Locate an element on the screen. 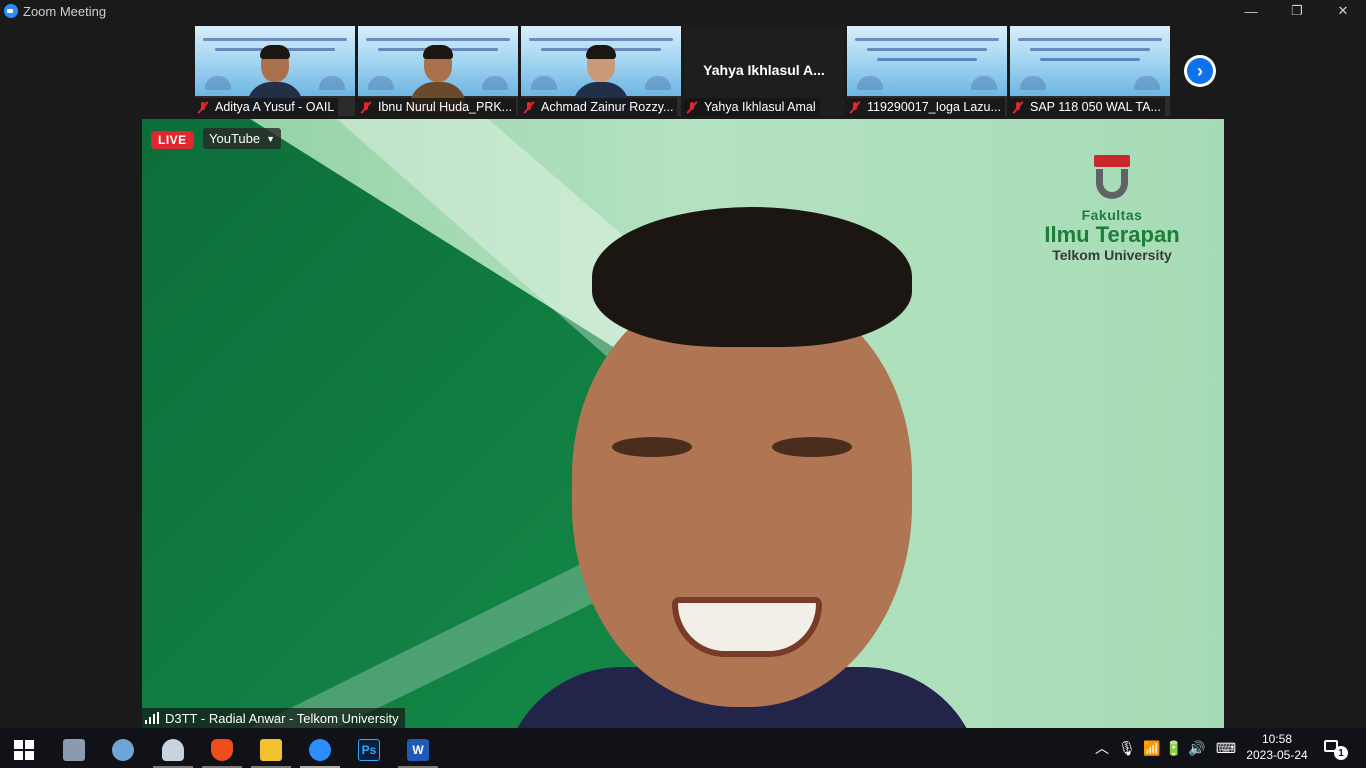 The image size is (1366, 768). keyboard-tray-button: ⌨ is located at coordinates (1226, 748).